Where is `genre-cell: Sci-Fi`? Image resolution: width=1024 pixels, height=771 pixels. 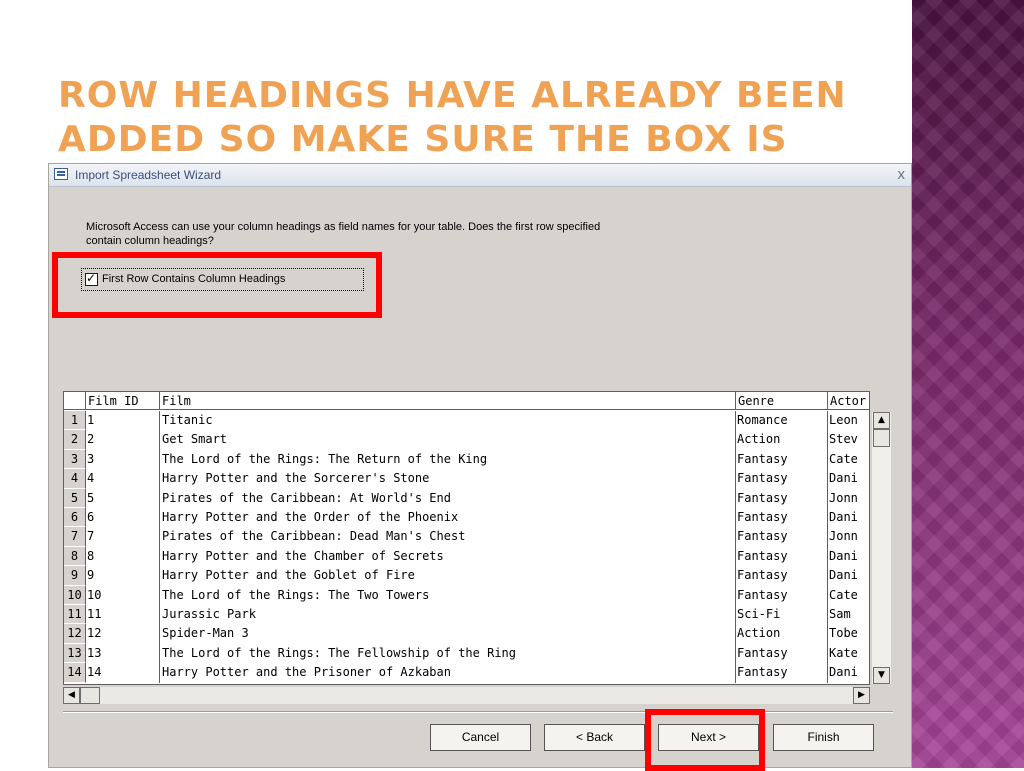 genre-cell: Sci-Fi is located at coordinates (782, 615).